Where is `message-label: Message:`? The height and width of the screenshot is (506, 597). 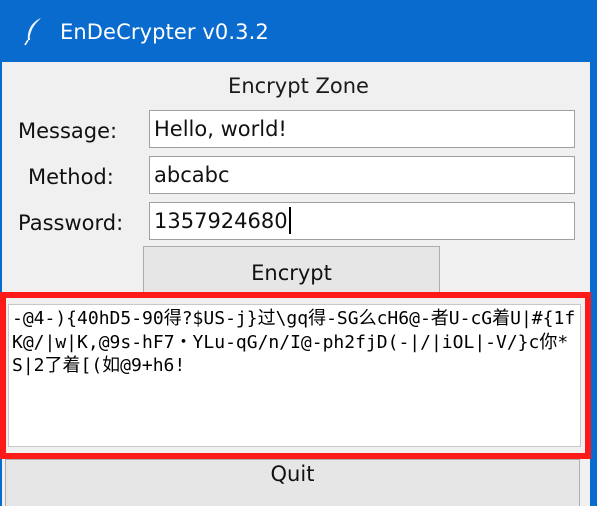 message-label: Message: is located at coordinates (68, 131).